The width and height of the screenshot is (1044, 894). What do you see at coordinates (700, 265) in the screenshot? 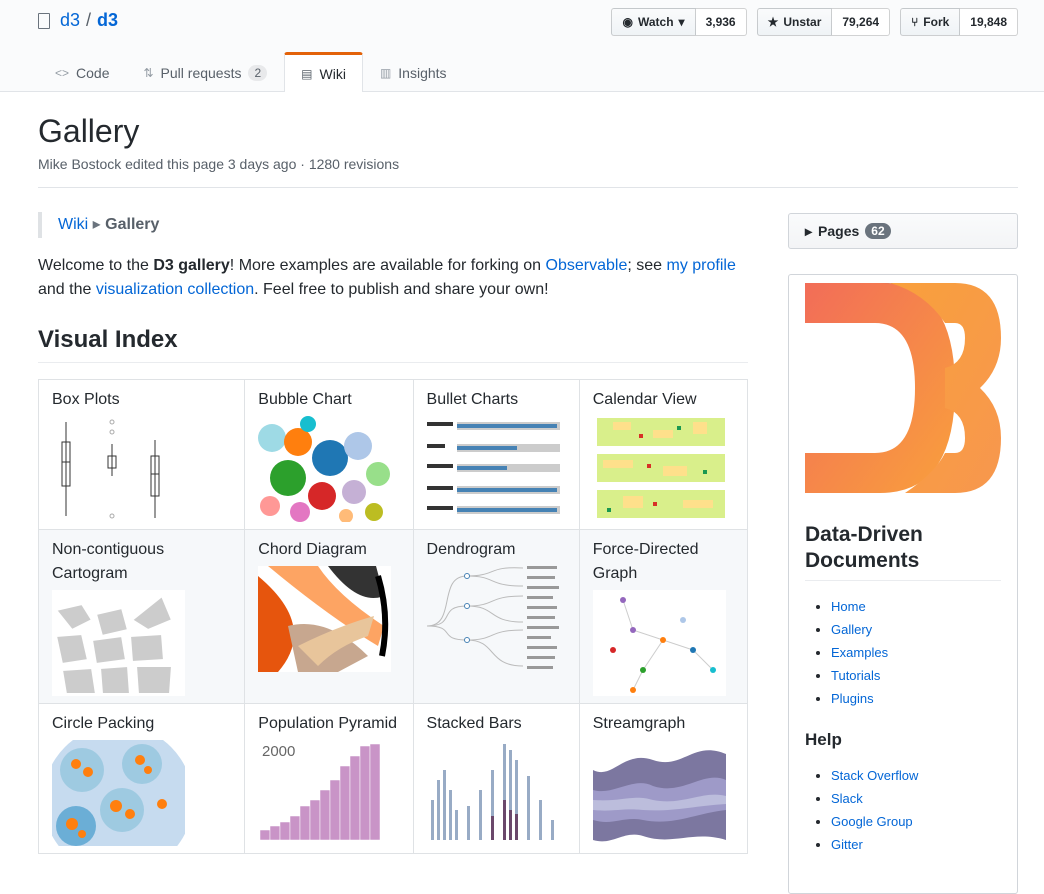
I see `my-profile-link: my profile` at bounding box center [700, 265].